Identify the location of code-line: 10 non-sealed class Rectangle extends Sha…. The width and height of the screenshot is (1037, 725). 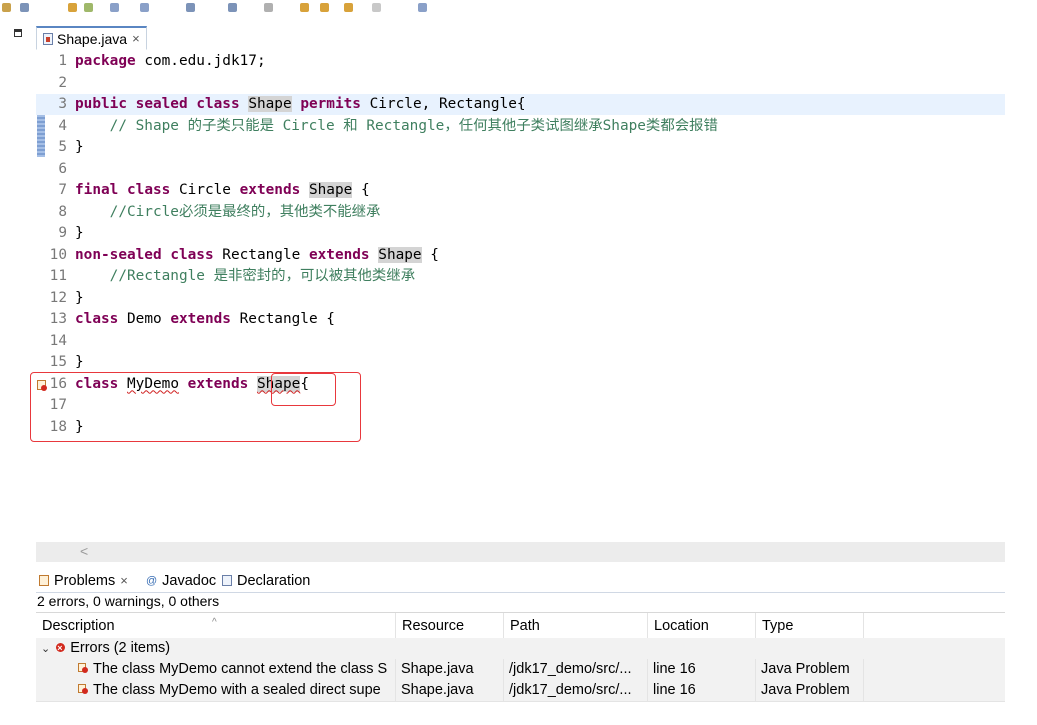
(520, 255).